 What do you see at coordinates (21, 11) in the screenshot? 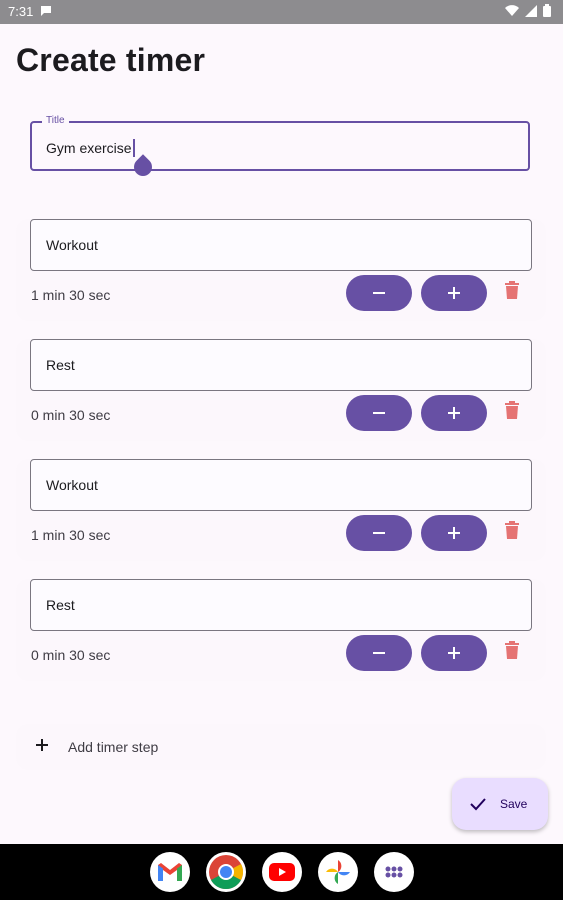
I see `status-time: 7:31` at bounding box center [21, 11].